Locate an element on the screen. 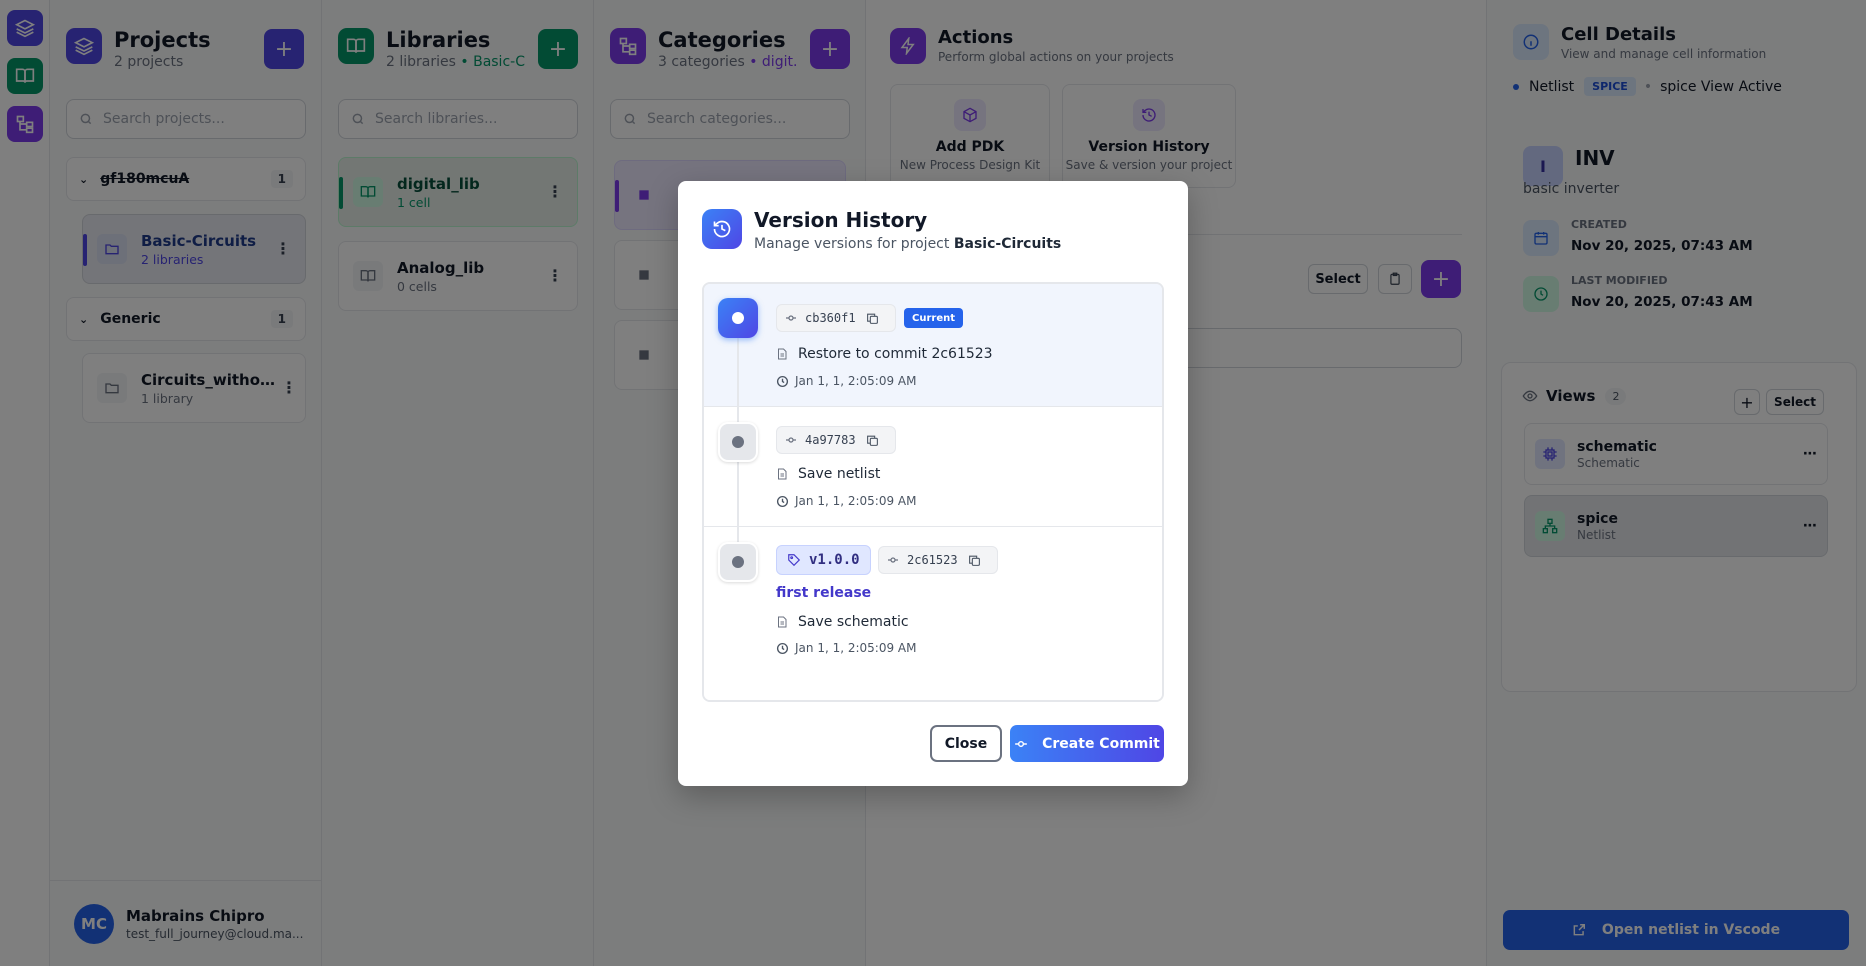  version-tag-chip: v1.0.0 is located at coordinates (823, 560).